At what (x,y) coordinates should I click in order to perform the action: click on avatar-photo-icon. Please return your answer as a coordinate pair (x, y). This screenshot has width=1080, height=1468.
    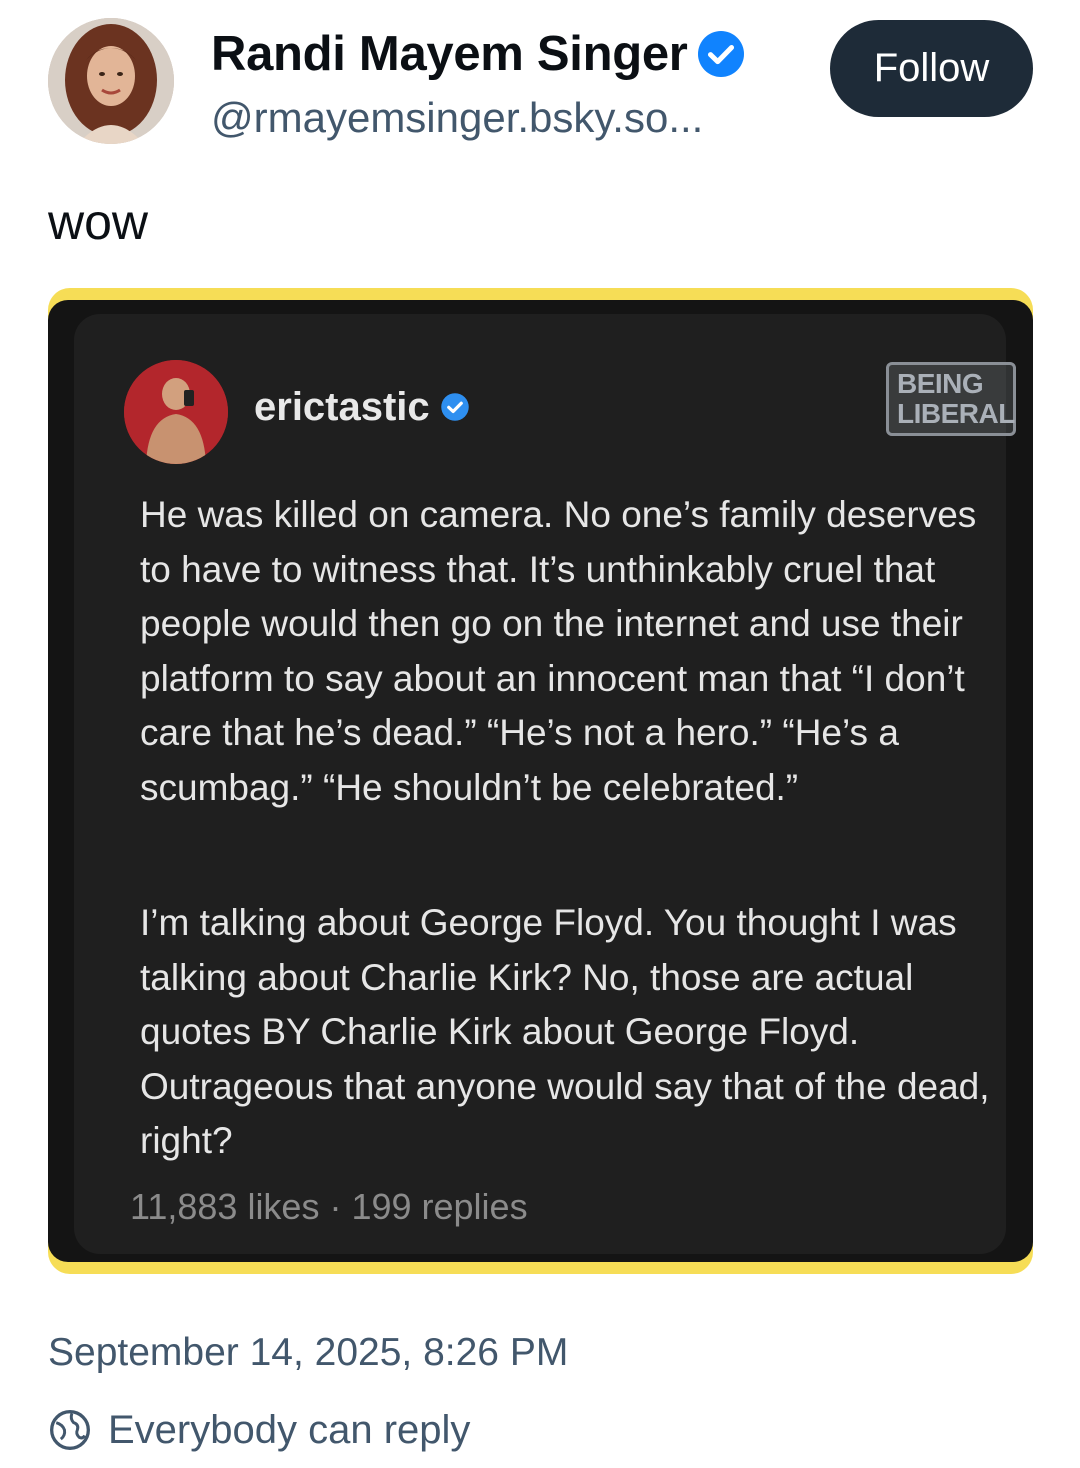
    Looking at the image, I should click on (111, 81).